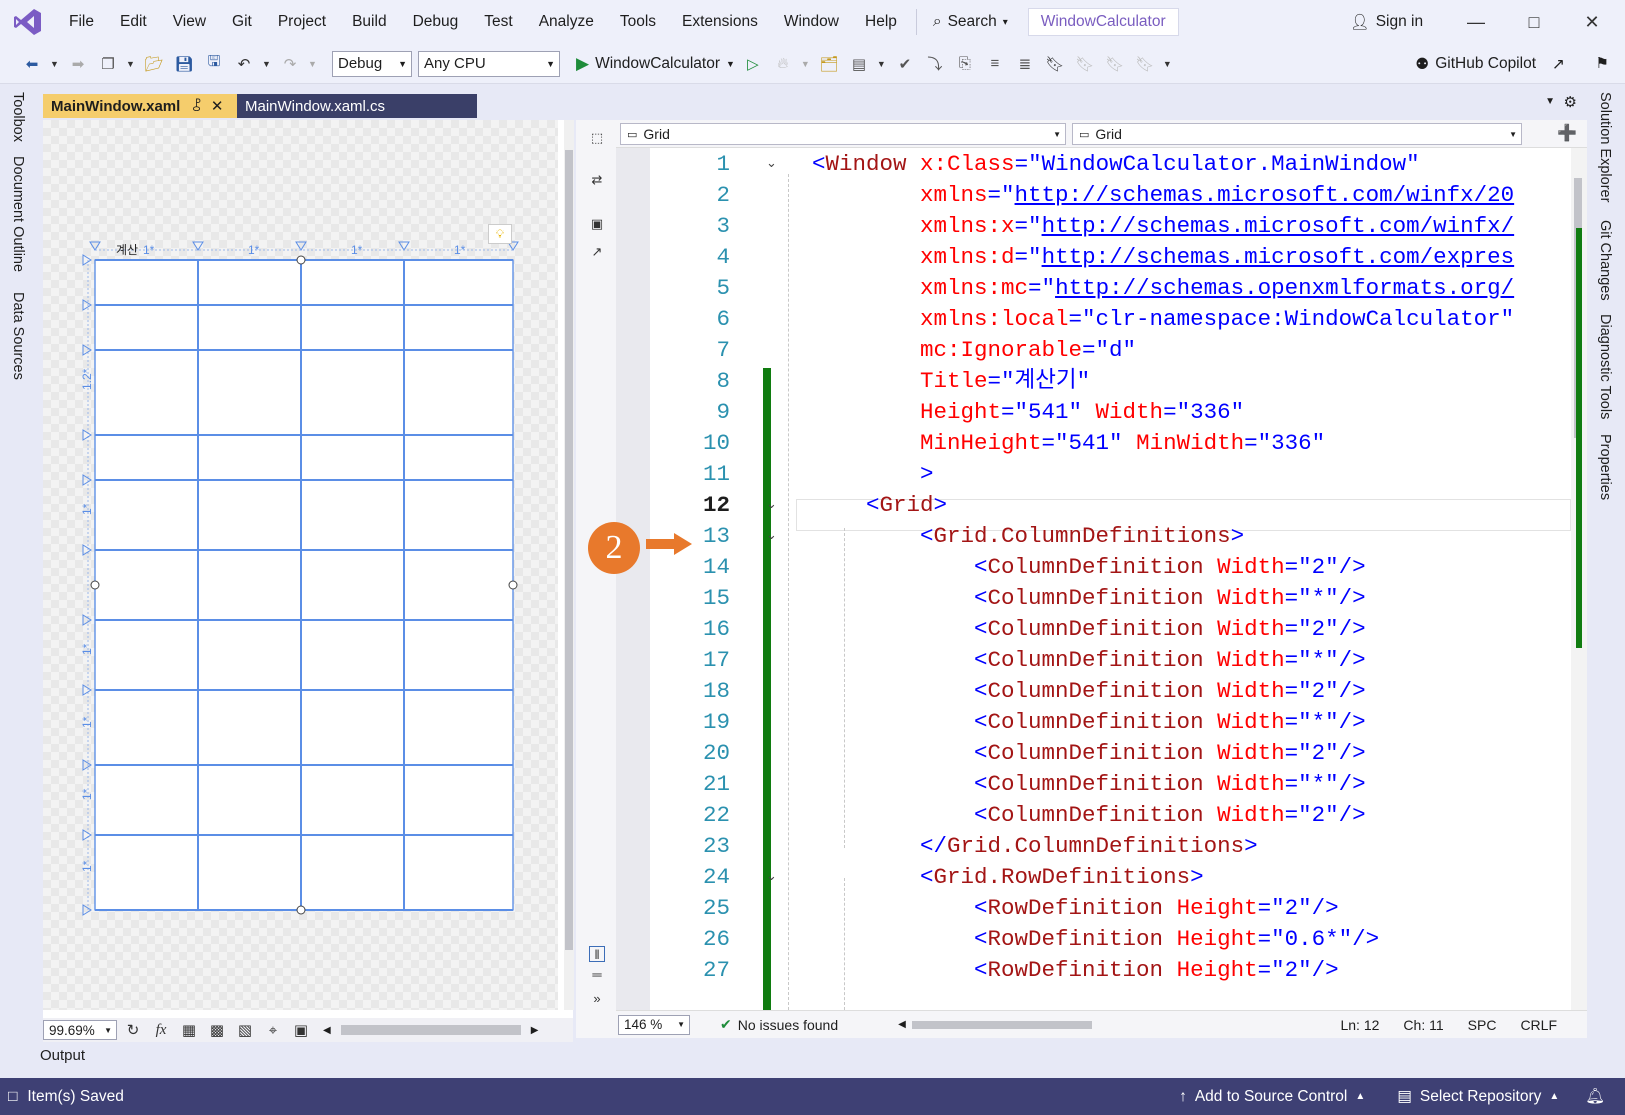 Image resolution: width=1625 pixels, height=1115 pixels. Describe the element at coordinates (597, 180) in the screenshot. I see `swap-panes-icon: ⇄` at that location.